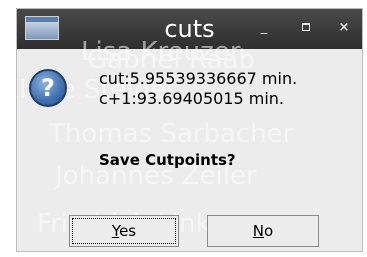 Image resolution: width=367 pixels, height=257 pixels. Describe the element at coordinates (189, 29) in the screenshot. I see `title-bar: cuts _ ×` at that location.